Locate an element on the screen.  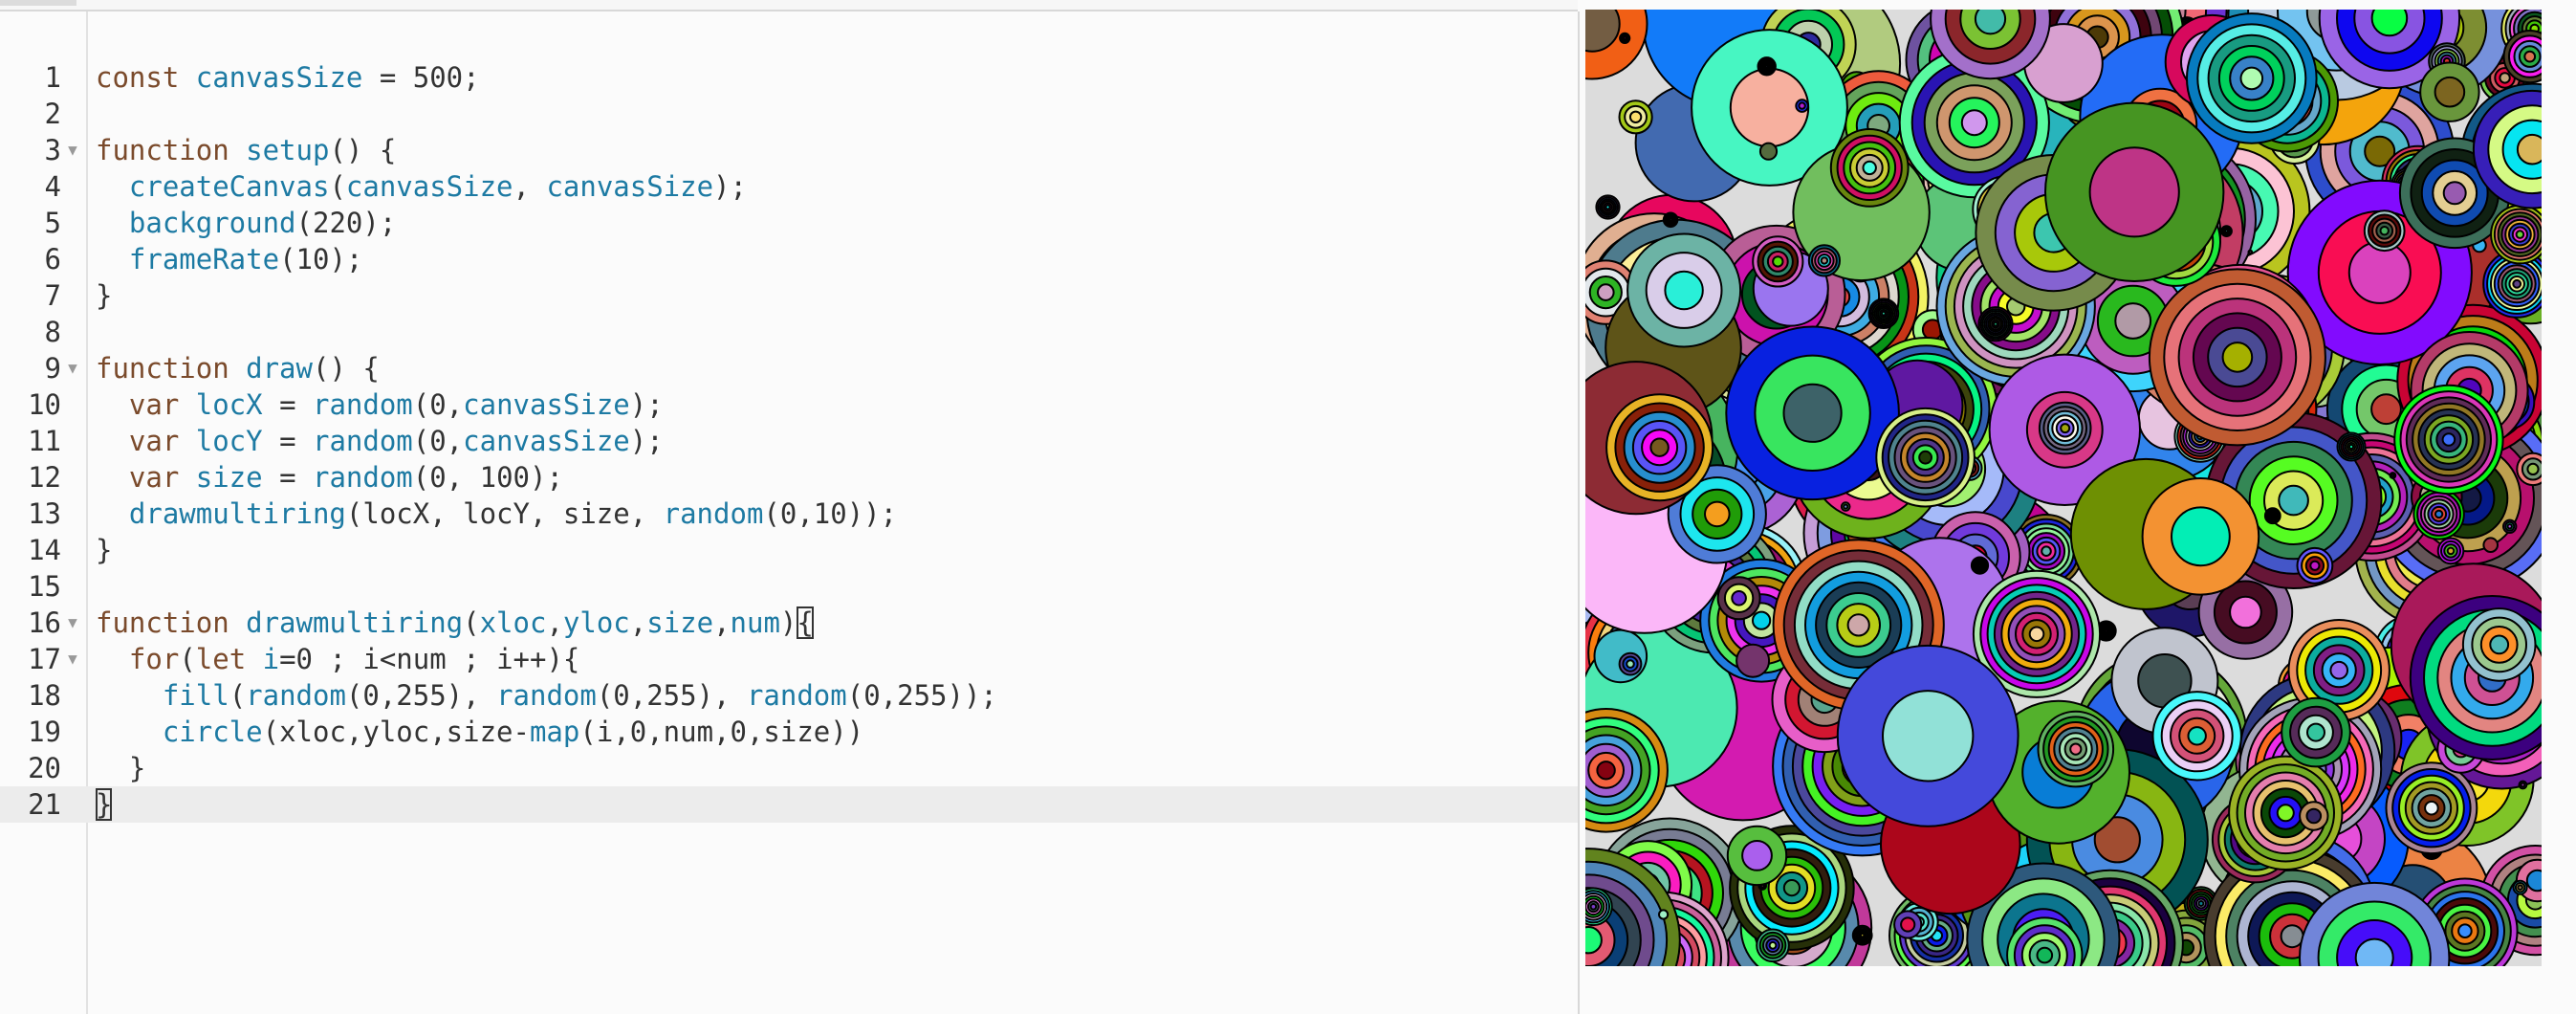
code-token: xloc is located at coordinates (513, 622).